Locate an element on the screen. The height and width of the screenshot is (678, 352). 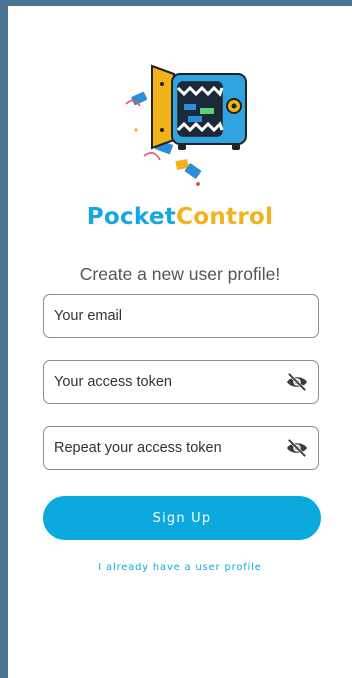
repeat-access-token-field is located at coordinates (181, 448).